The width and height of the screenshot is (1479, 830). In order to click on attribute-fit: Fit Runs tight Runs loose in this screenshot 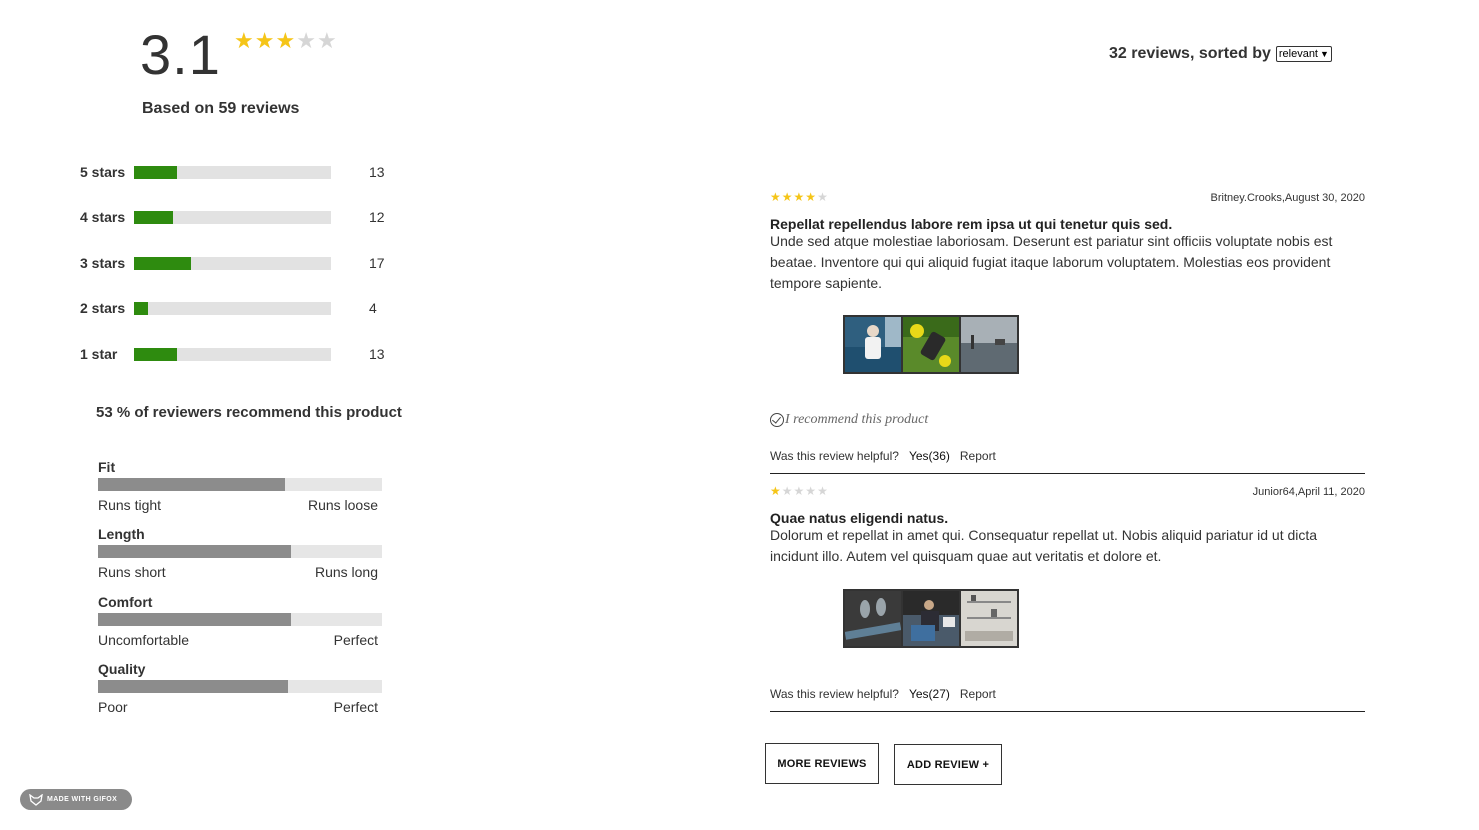, I will do `click(240, 486)`.